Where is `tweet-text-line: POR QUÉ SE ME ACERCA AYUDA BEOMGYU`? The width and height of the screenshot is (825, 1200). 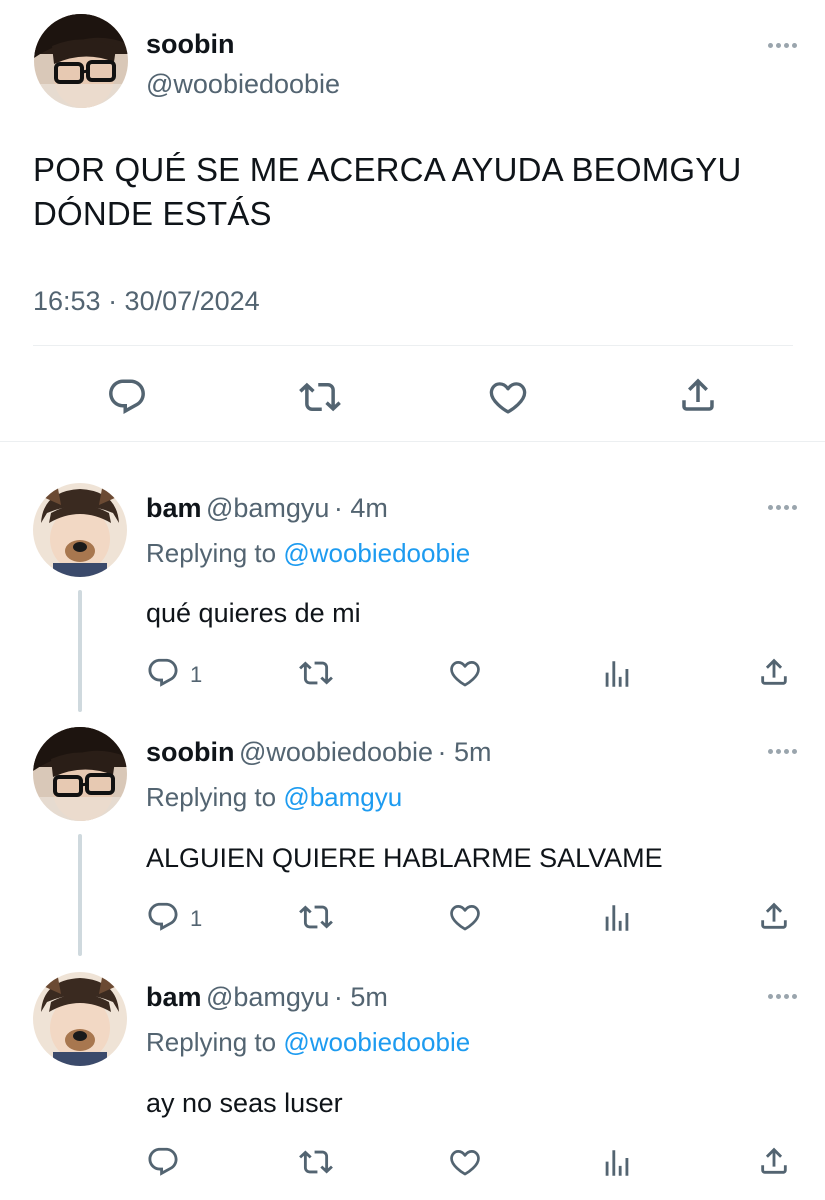 tweet-text-line: POR QUÉ SE ME ACERCA AYUDA BEOMGYU is located at coordinates (387, 169).